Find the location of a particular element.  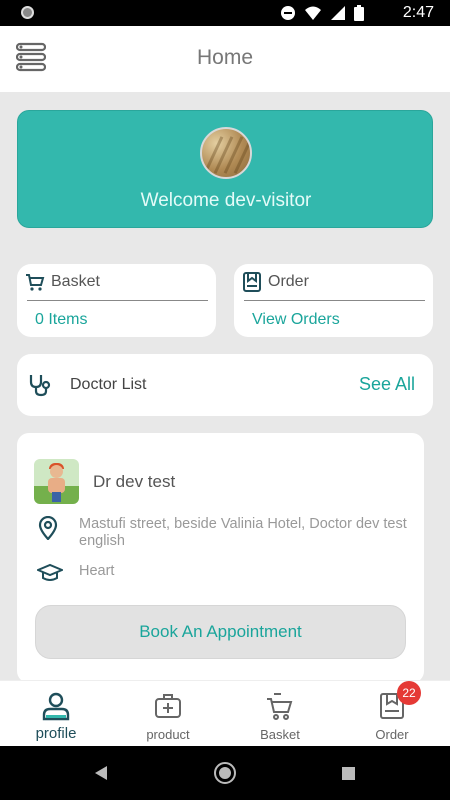

battery-icon is located at coordinates (359, 13).